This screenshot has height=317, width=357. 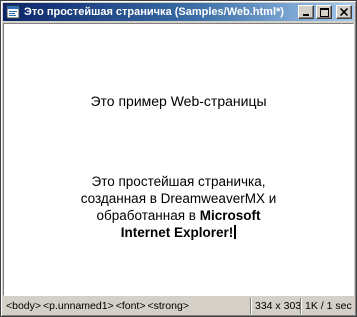 I want to click on minimize-icon, so click(x=306, y=15).